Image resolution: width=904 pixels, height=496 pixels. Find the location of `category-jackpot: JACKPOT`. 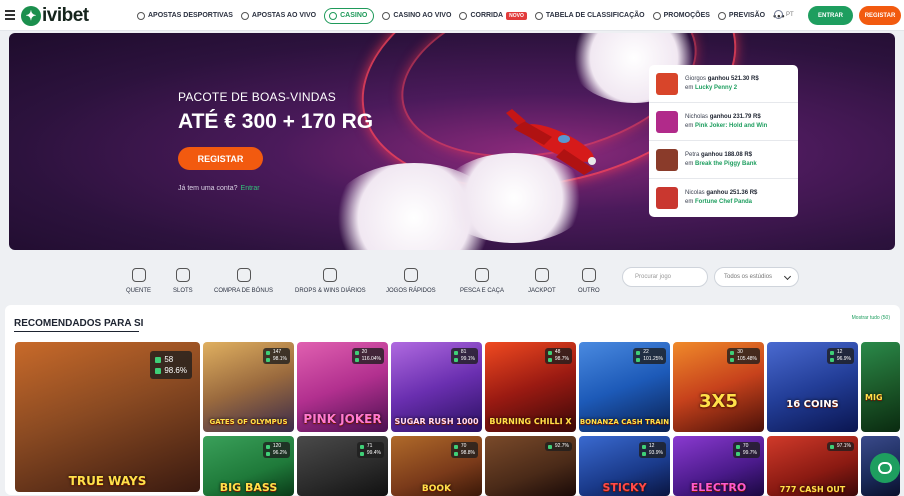

category-jackpot: JACKPOT is located at coordinates (542, 281).